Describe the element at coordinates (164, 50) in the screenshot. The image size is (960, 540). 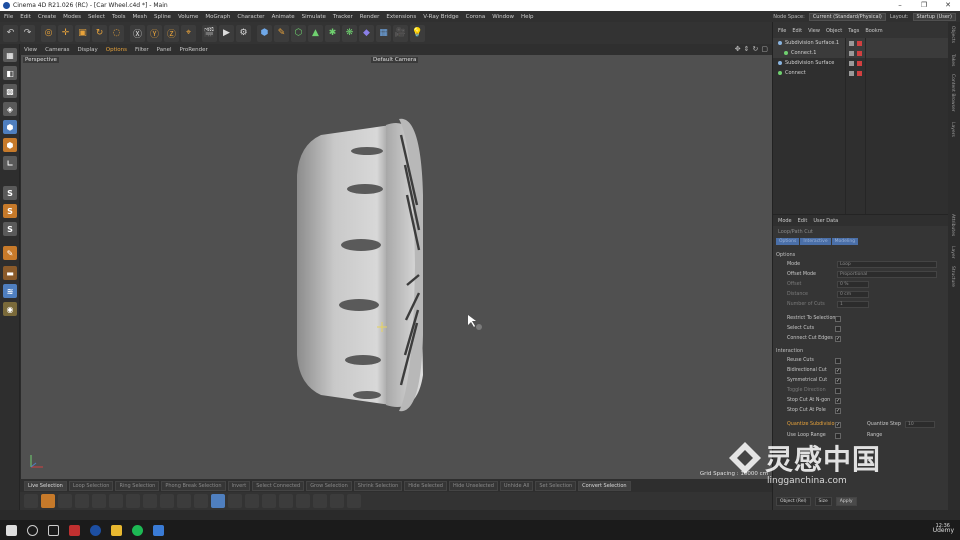
I see `vp-menu-panel: Panel` at that location.